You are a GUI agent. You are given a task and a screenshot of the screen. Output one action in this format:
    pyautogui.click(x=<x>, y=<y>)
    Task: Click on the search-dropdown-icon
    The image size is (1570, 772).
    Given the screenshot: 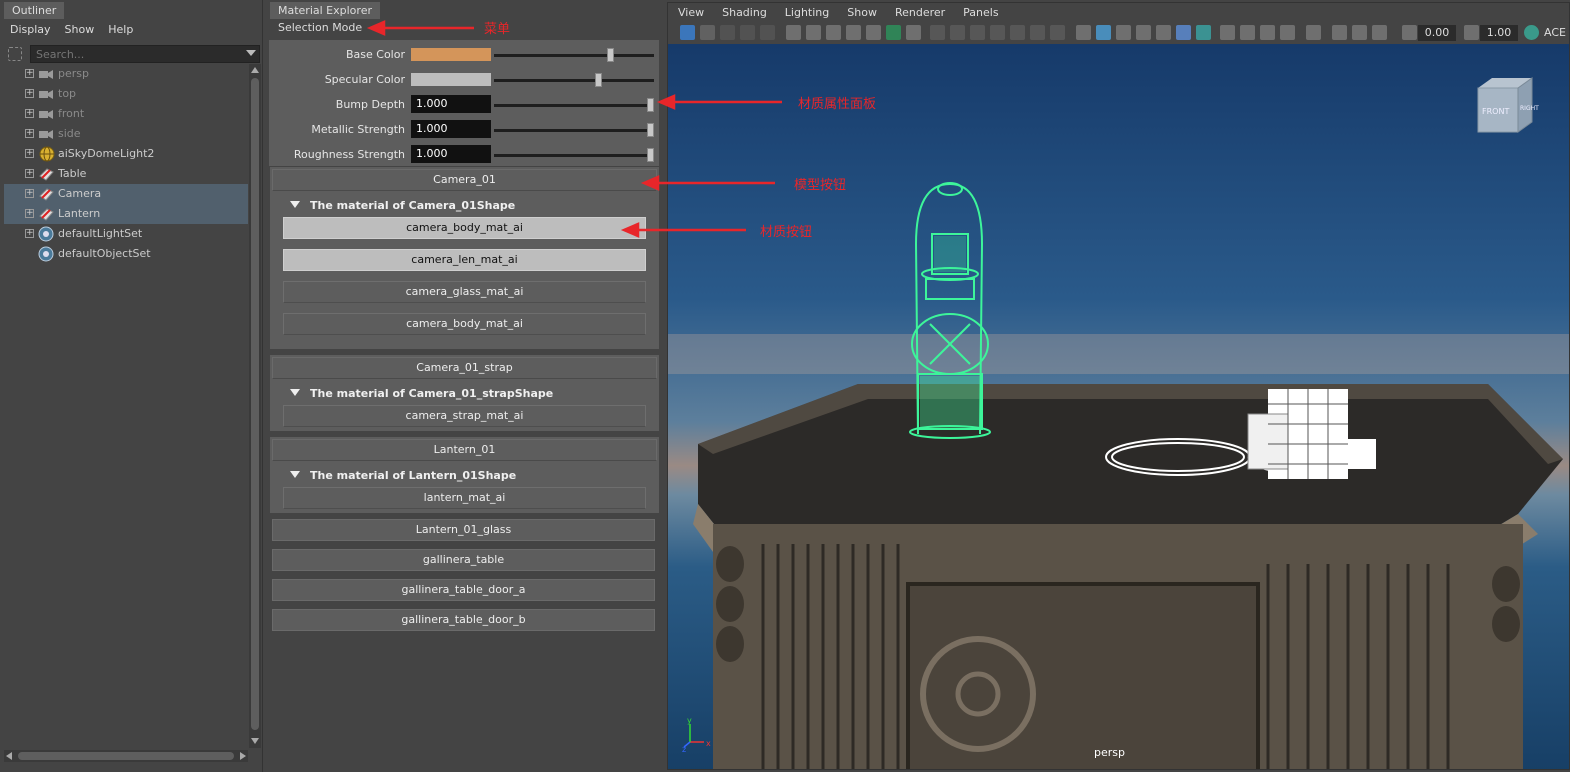 What is the action you would take?
    pyautogui.click(x=251, y=53)
    